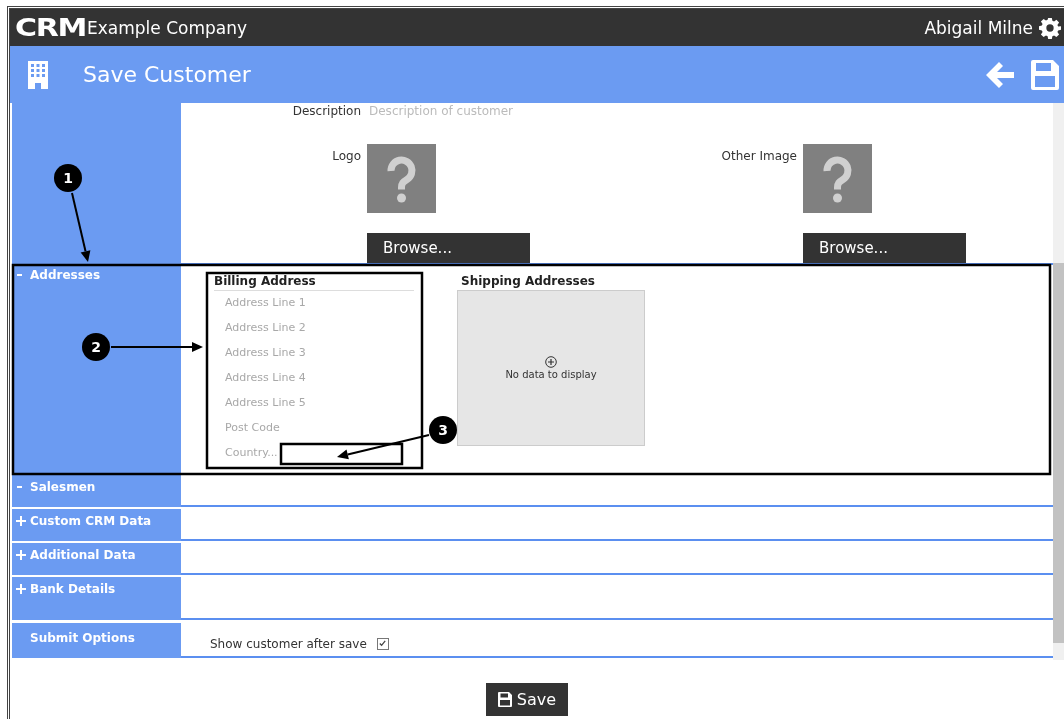 This screenshot has width=1064, height=719. Describe the element at coordinates (346, 156) in the screenshot. I see `field-label: Logo` at that location.